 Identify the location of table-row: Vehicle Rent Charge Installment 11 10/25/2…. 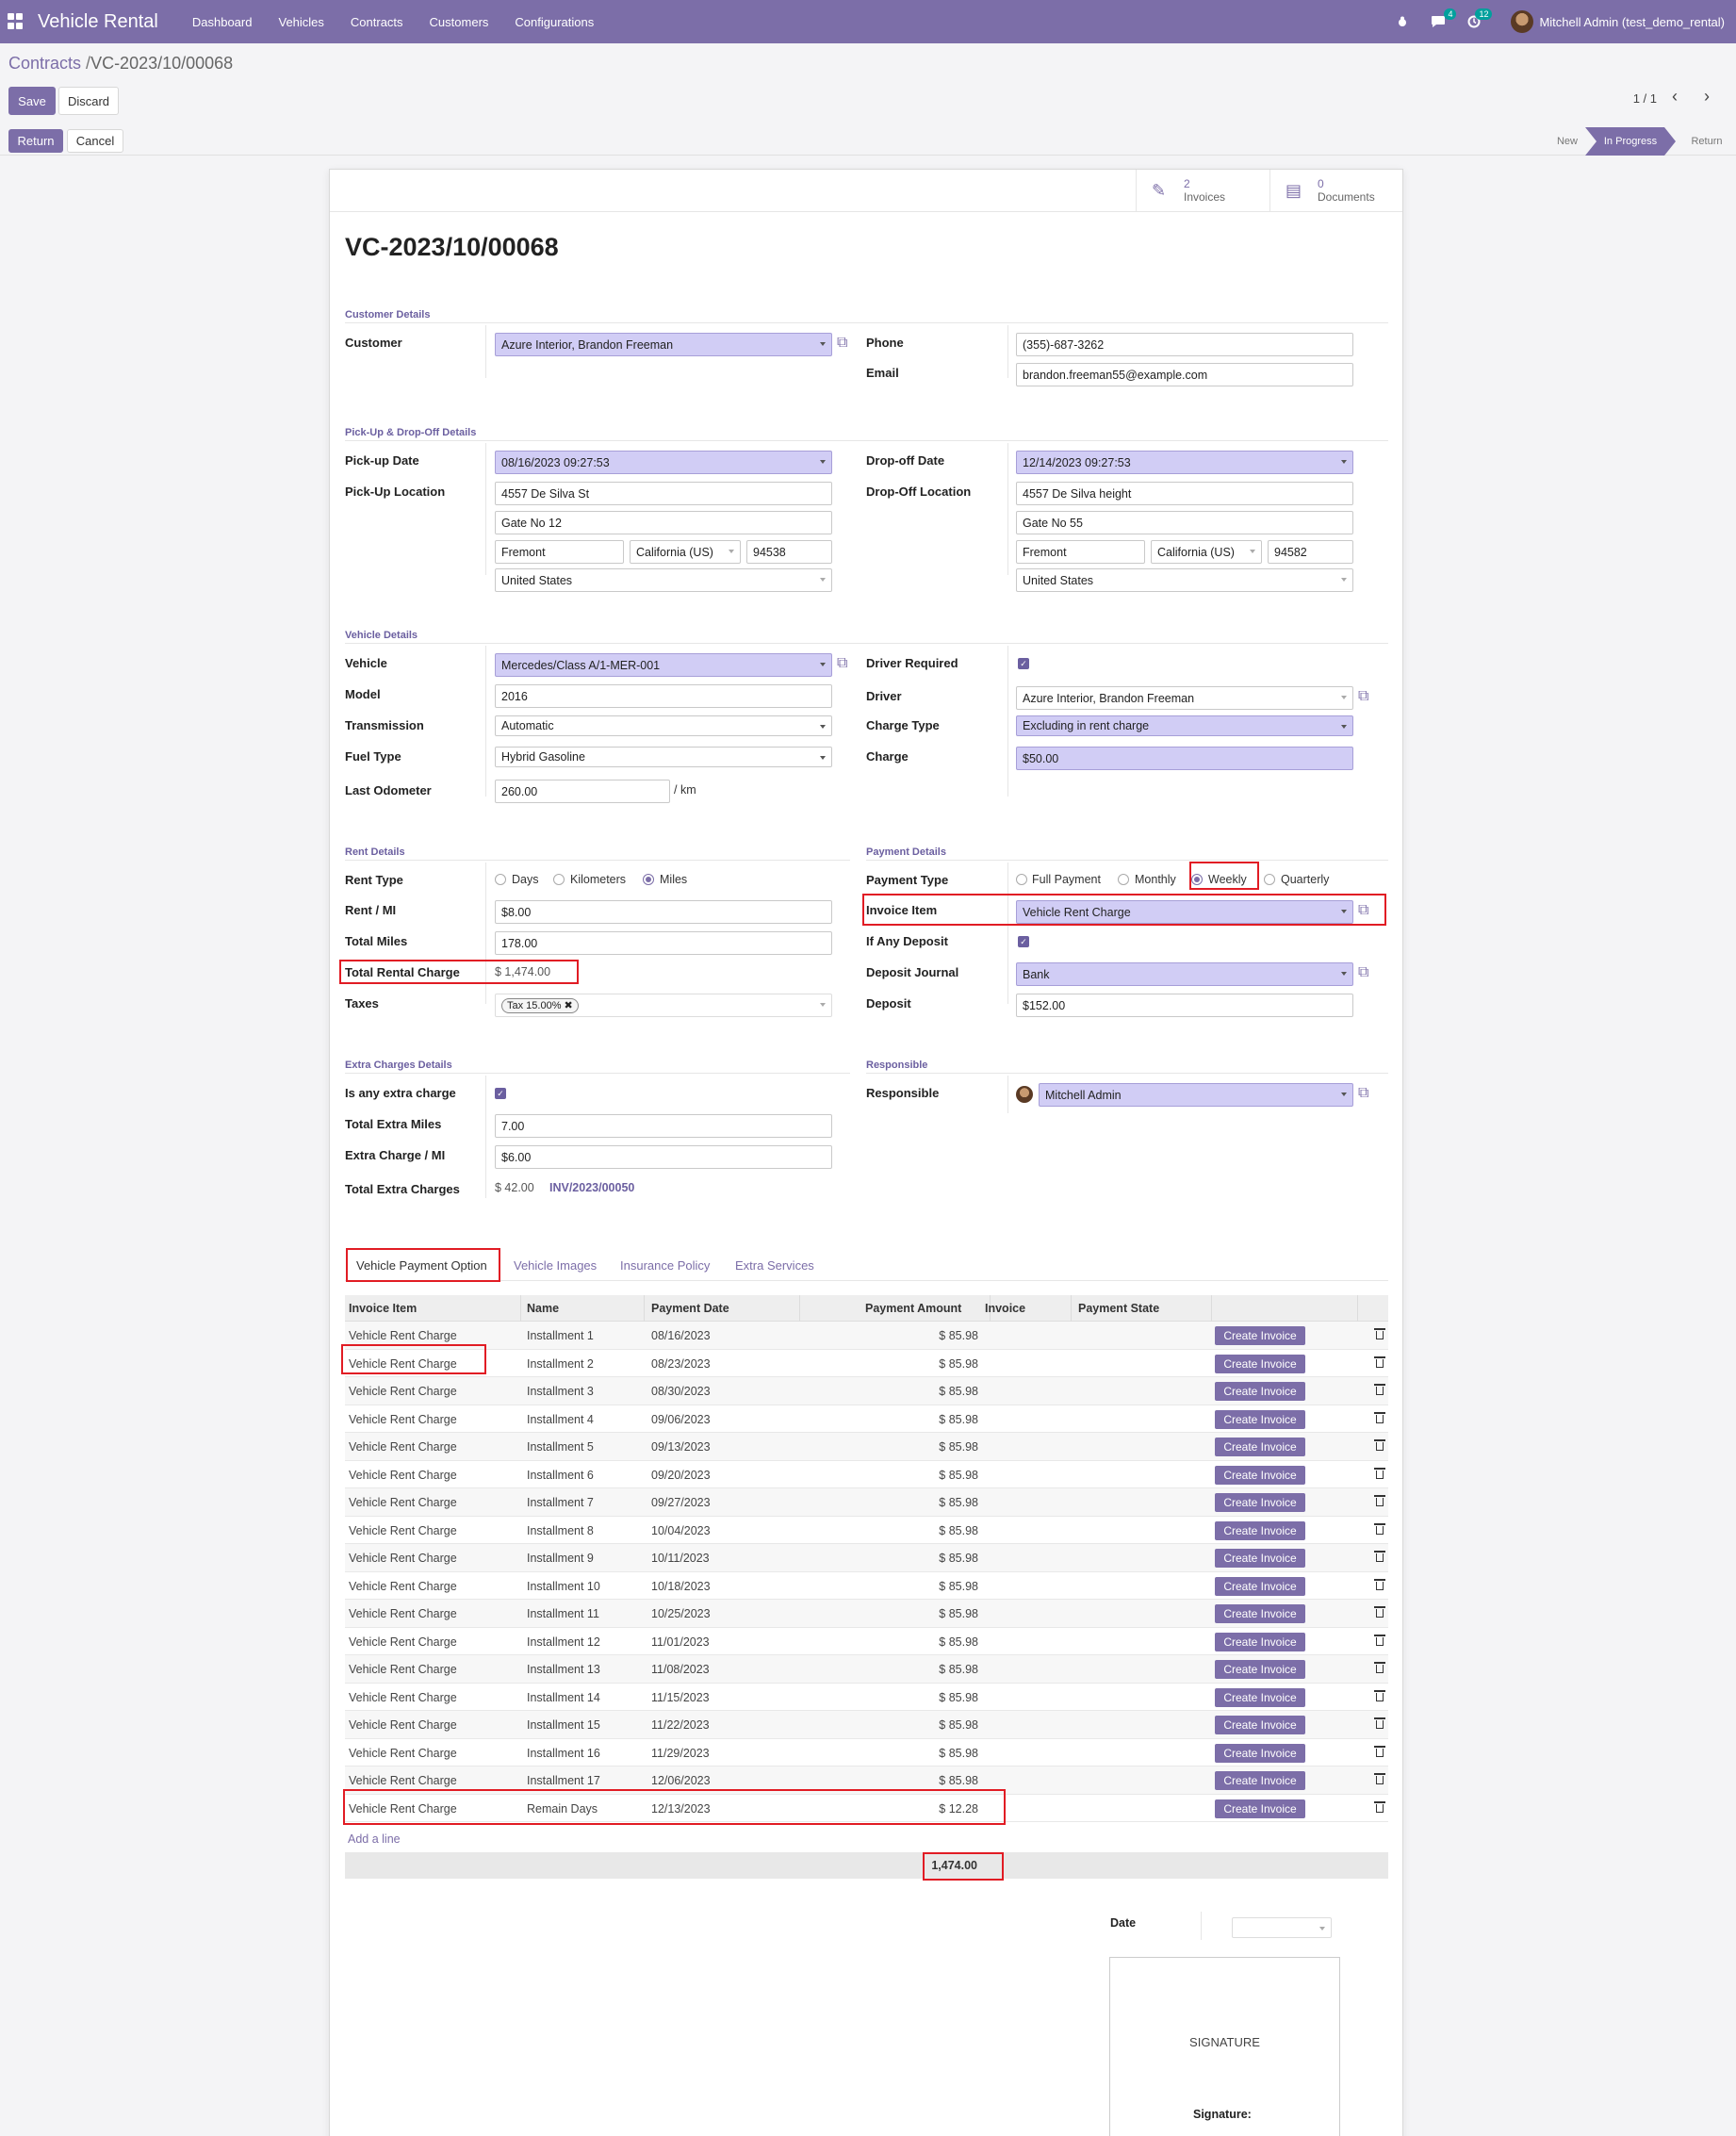
(866, 1614).